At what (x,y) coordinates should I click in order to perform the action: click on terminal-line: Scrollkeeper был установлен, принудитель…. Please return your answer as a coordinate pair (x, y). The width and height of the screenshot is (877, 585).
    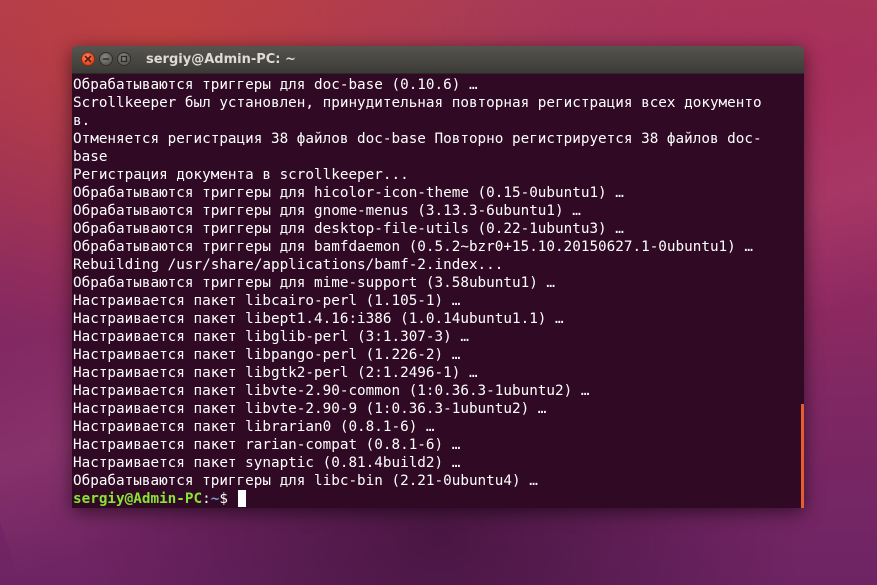
    Looking at the image, I should click on (417, 103).